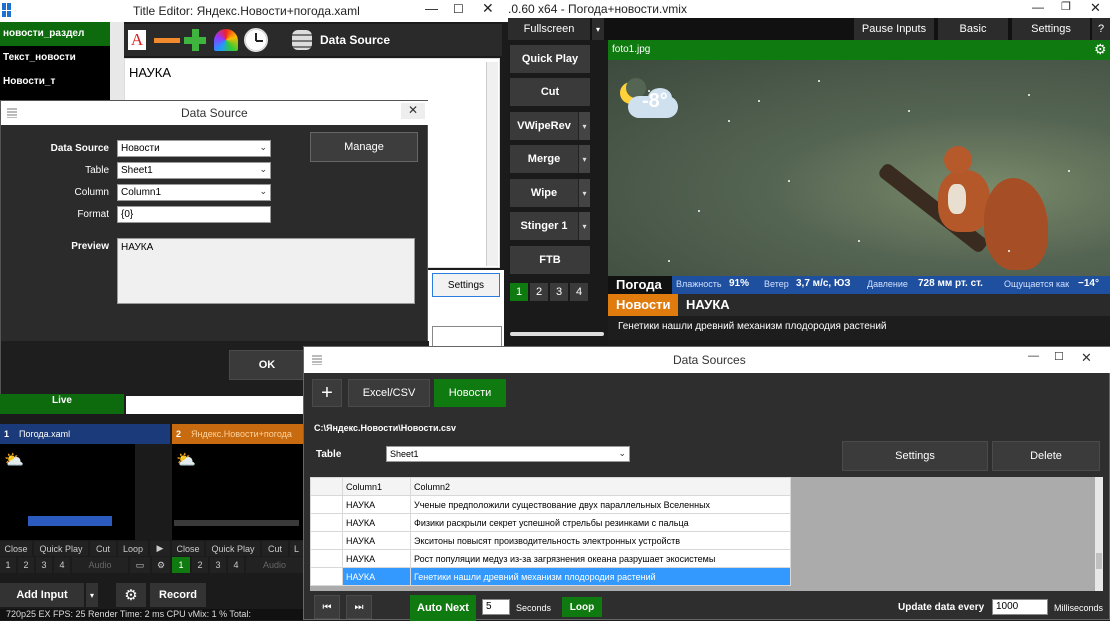 This screenshot has width=1110, height=621. What do you see at coordinates (539, 292) in the screenshot?
I see `transition-number: 2` at bounding box center [539, 292].